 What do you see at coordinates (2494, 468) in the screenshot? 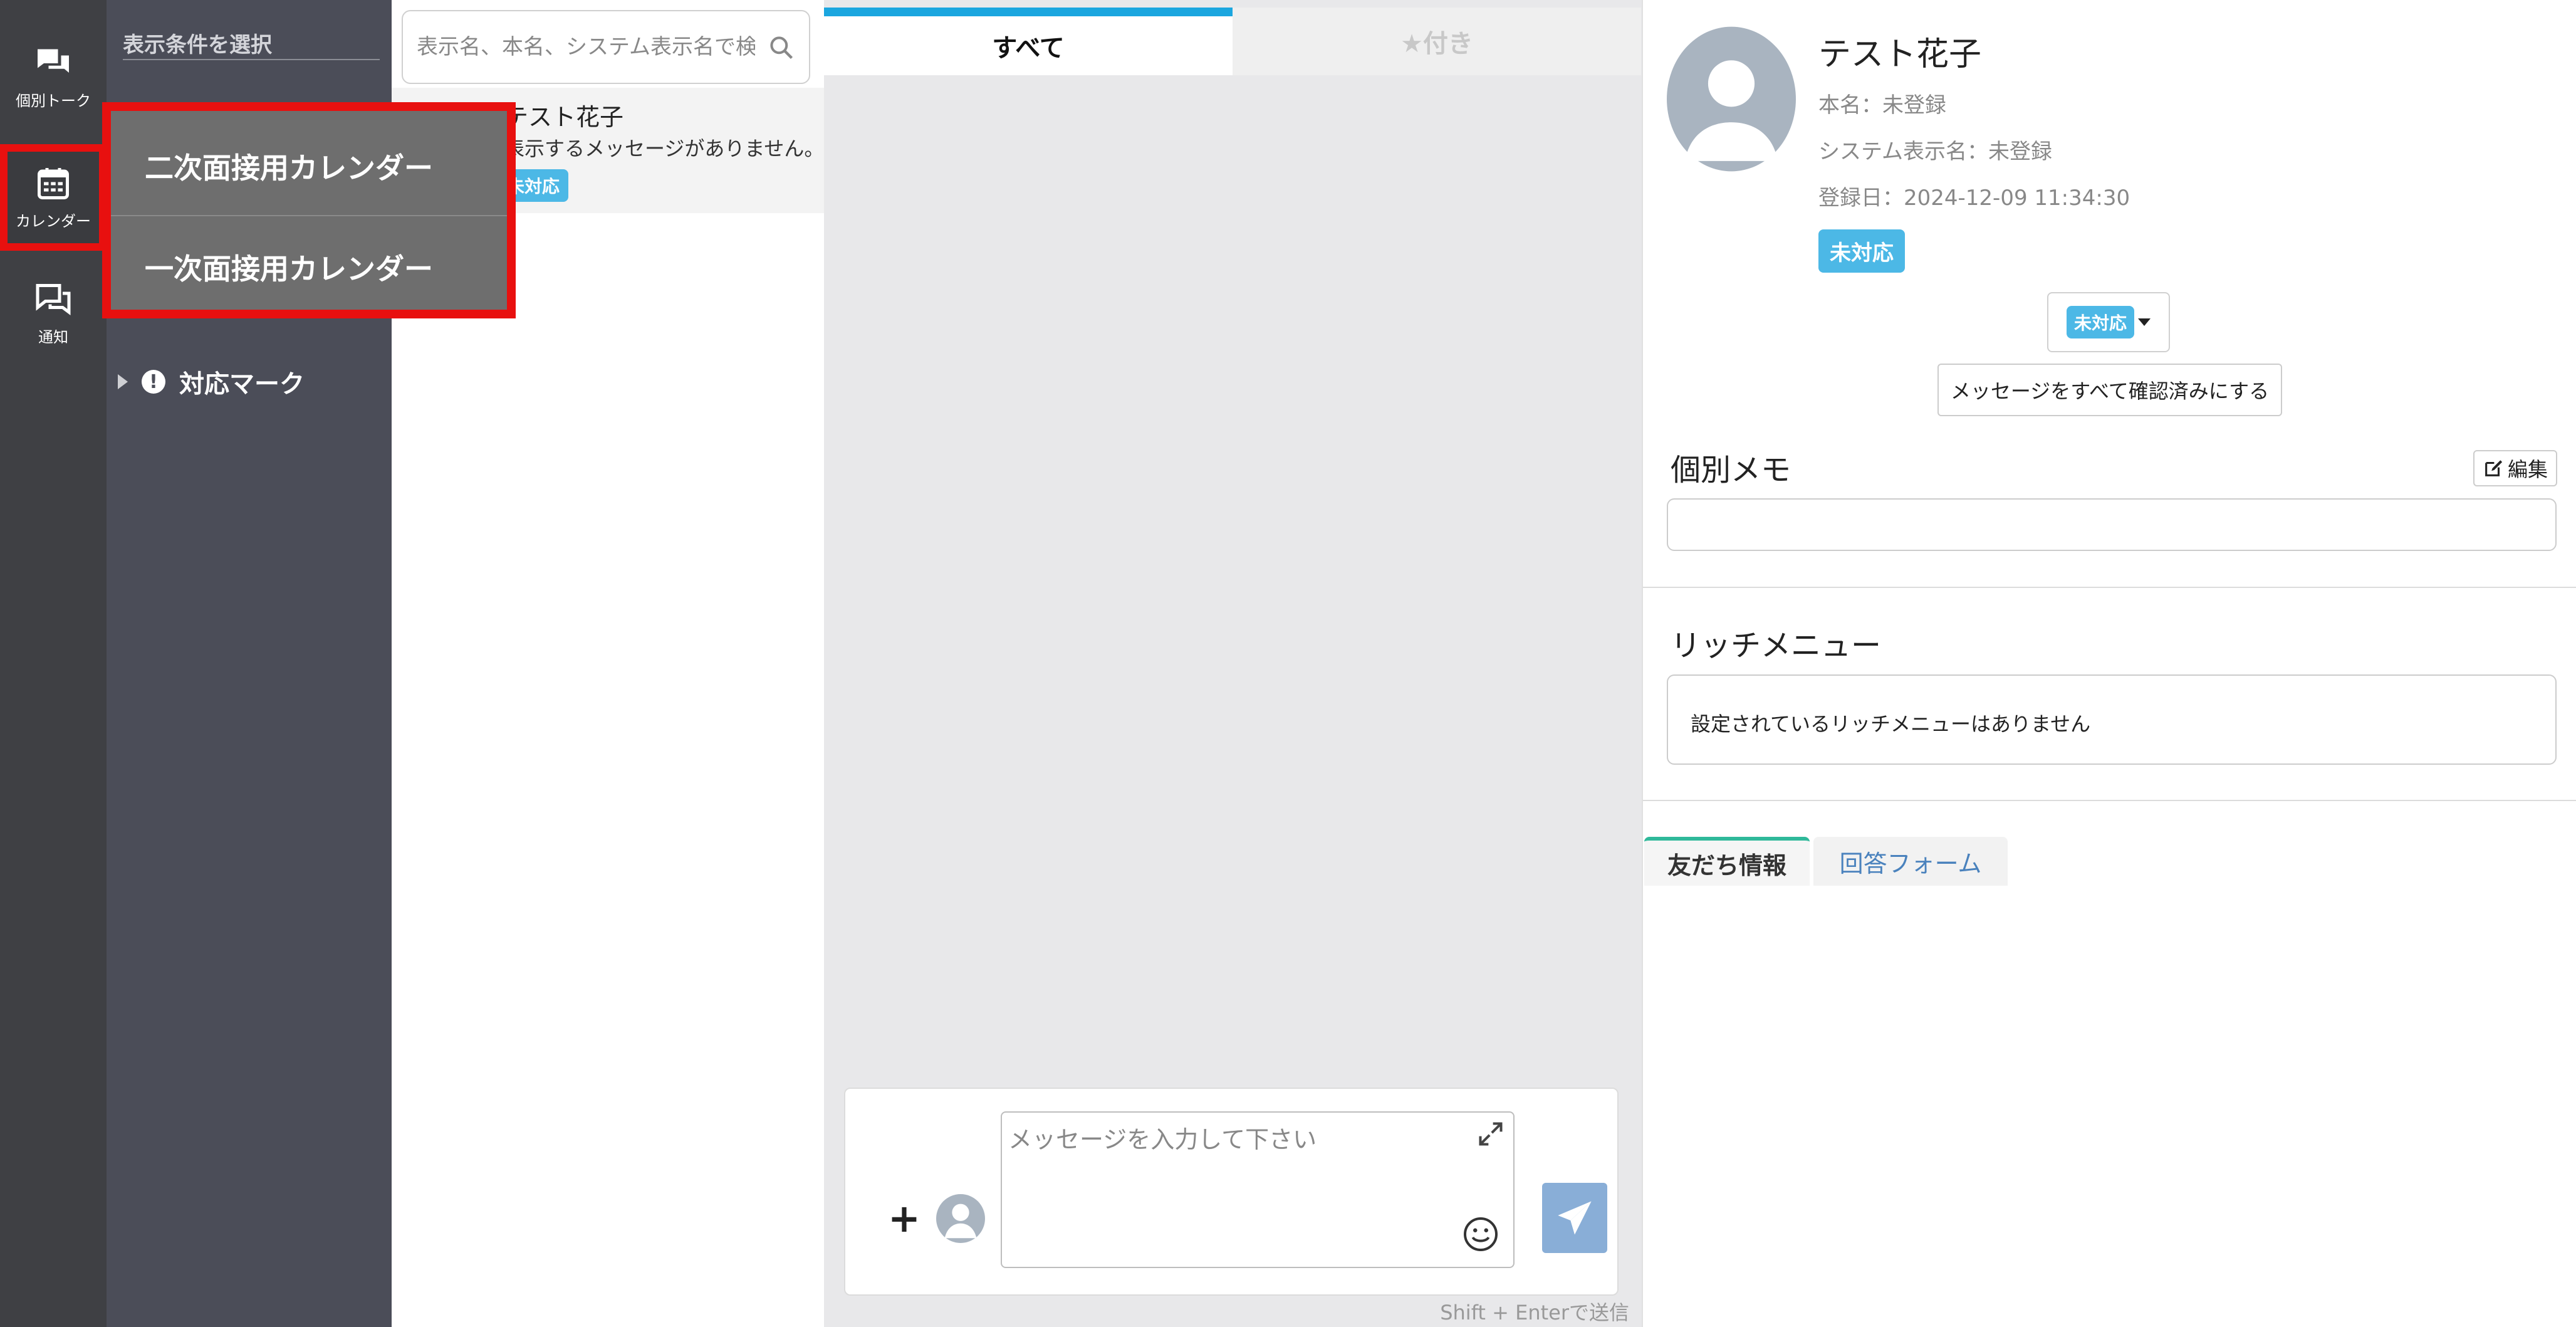
I see `edit-icon` at bounding box center [2494, 468].